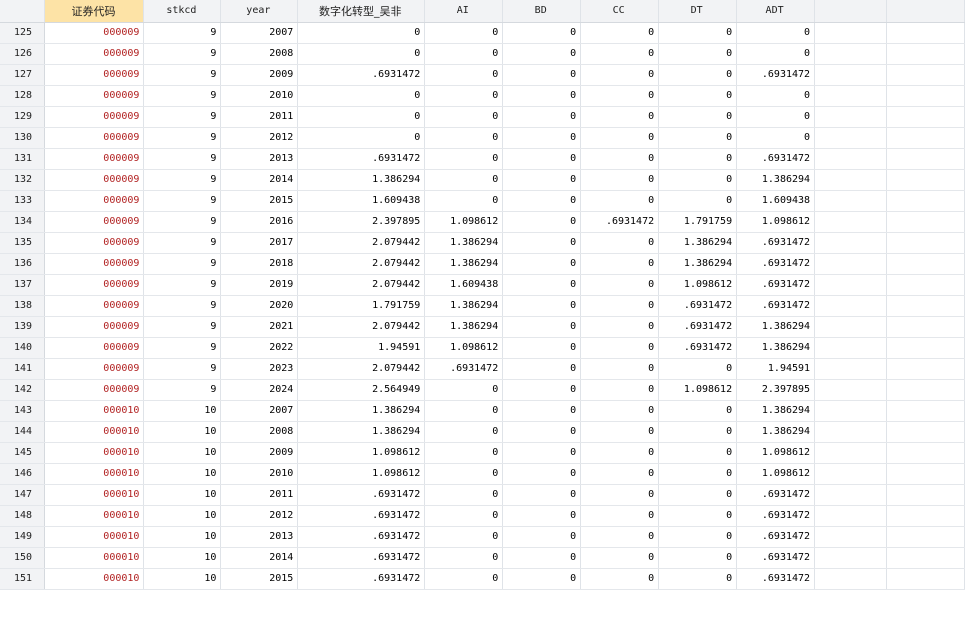 The image size is (965, 623). Describe the element at coordinates (259, 474) in the screenshot. I see `cell-year: 2010` at that location.